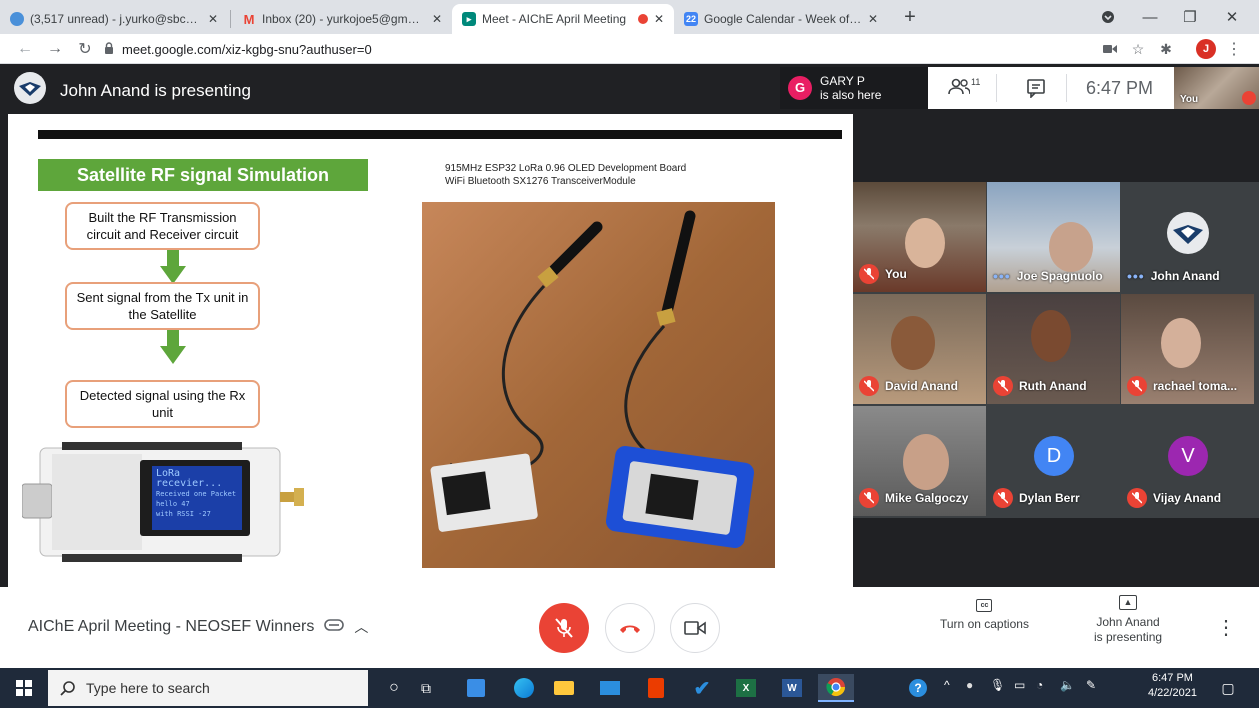 The image size is (1259, 708). What do you see at coordinates (836, 688) in the screenshot?
I see `chrome-taskbar-icon` at bounding box center [836, 688].